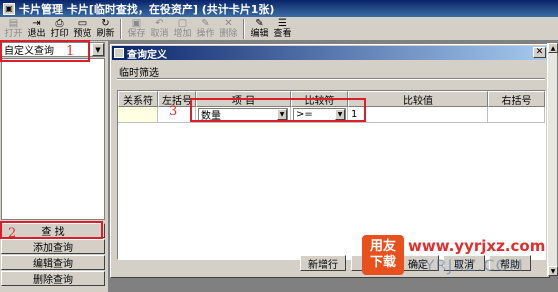 The image size is (558, 292). I want to click on refresh-button: ↻ 刷新, so click(105, 28).